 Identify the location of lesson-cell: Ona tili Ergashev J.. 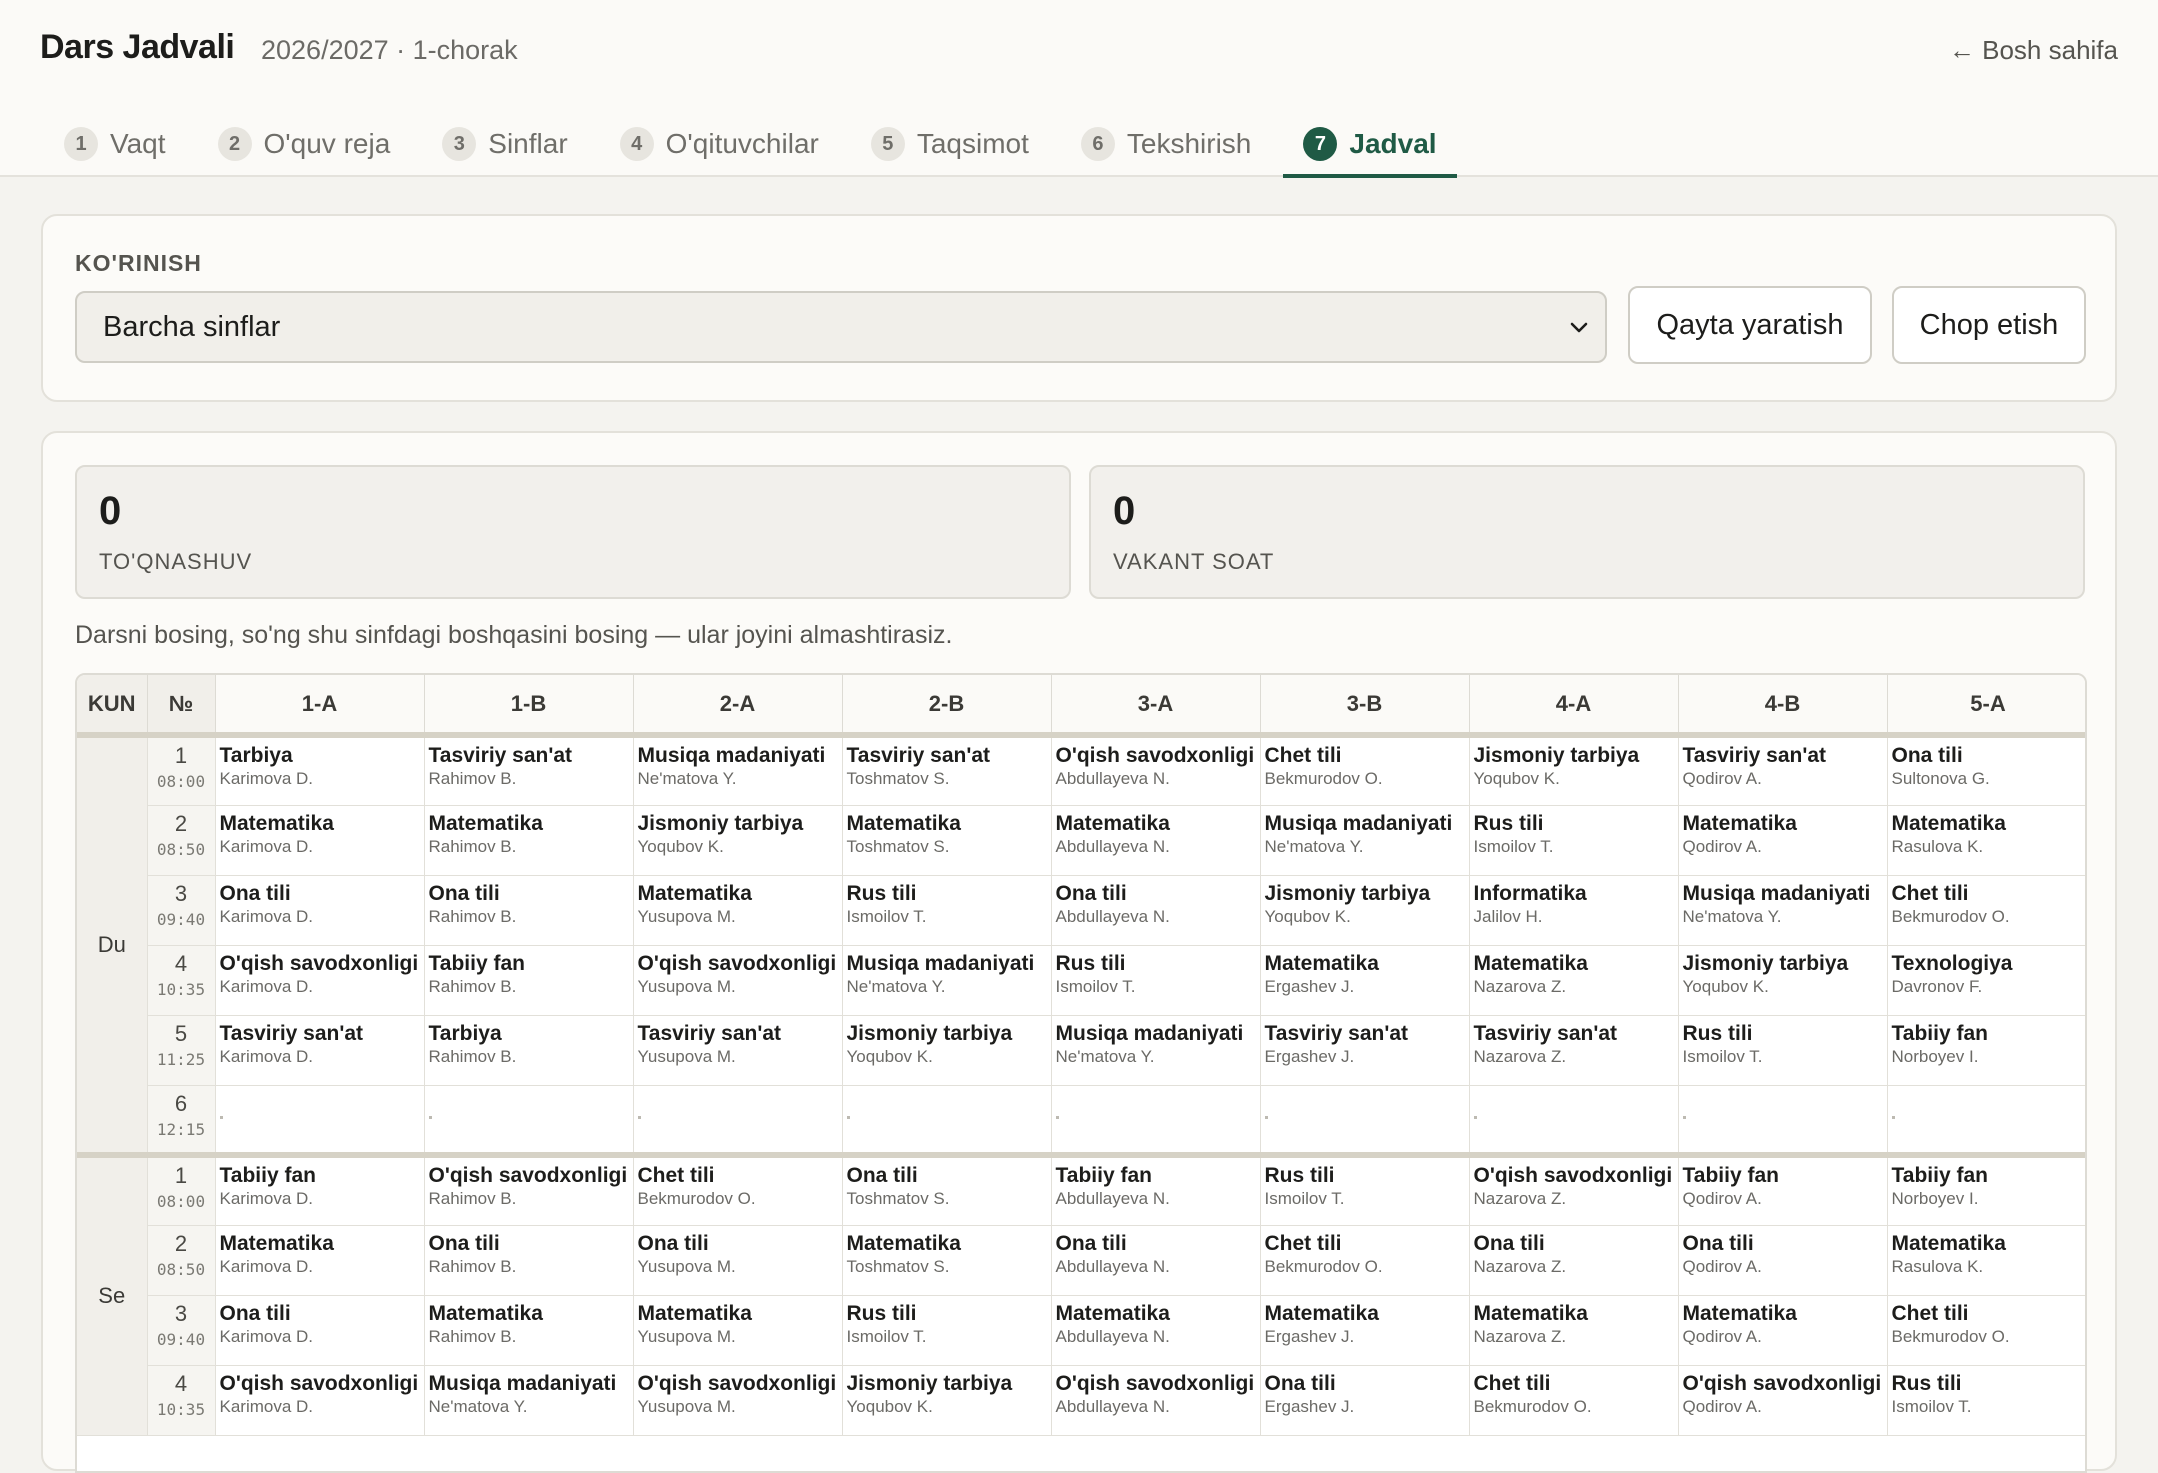
(1365, 1400).